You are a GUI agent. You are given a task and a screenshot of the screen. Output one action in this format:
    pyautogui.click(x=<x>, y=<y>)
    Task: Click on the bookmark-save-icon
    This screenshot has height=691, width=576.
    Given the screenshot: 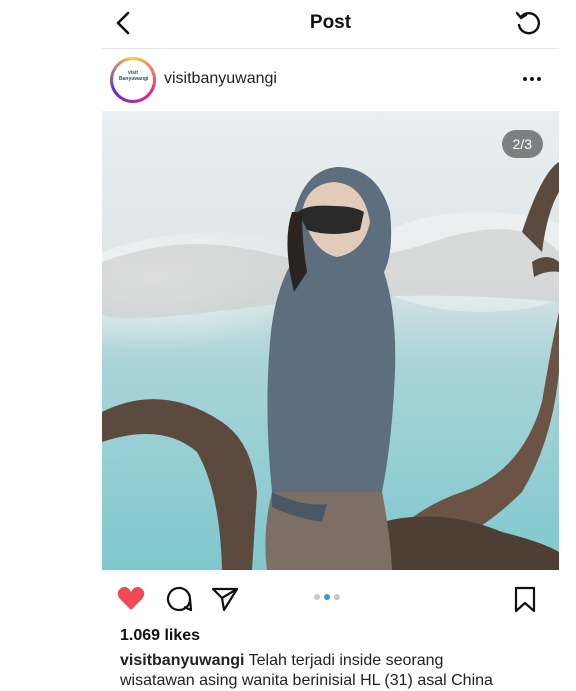 What is the action you would take?
    pyautogui.click(x=525, y=599)
    